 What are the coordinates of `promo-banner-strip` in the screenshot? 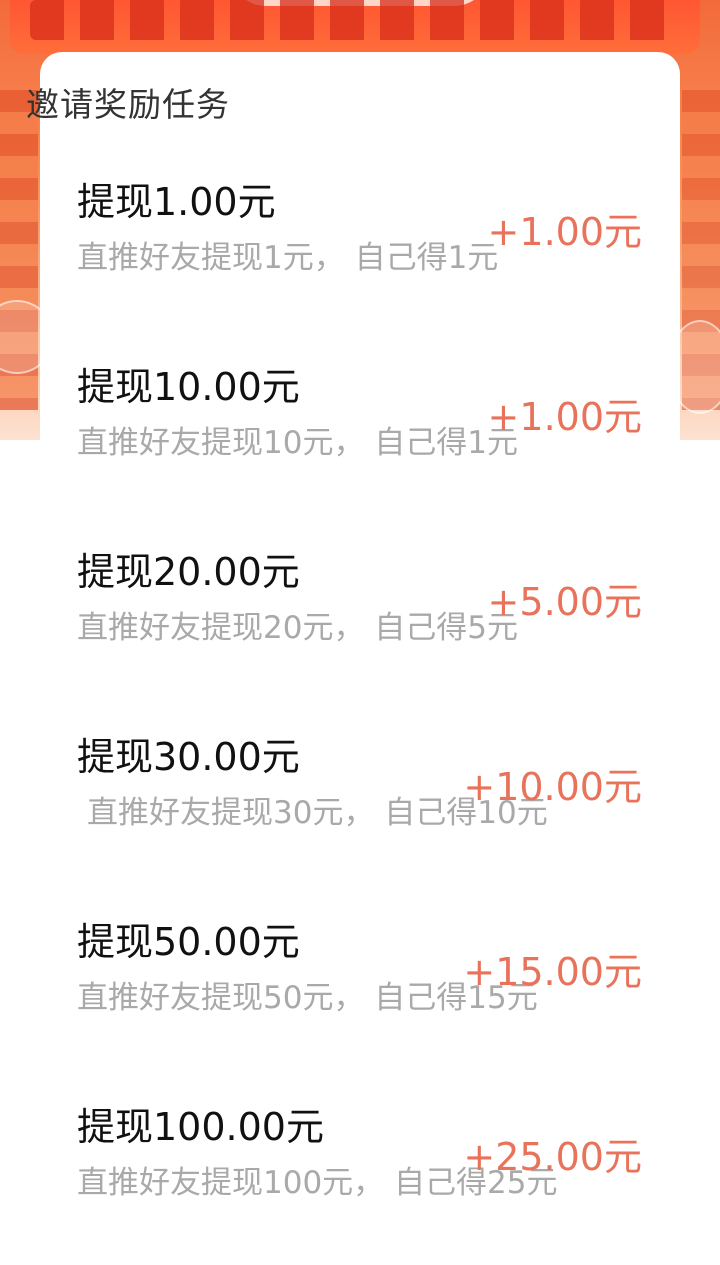 It's located at (355, 27).